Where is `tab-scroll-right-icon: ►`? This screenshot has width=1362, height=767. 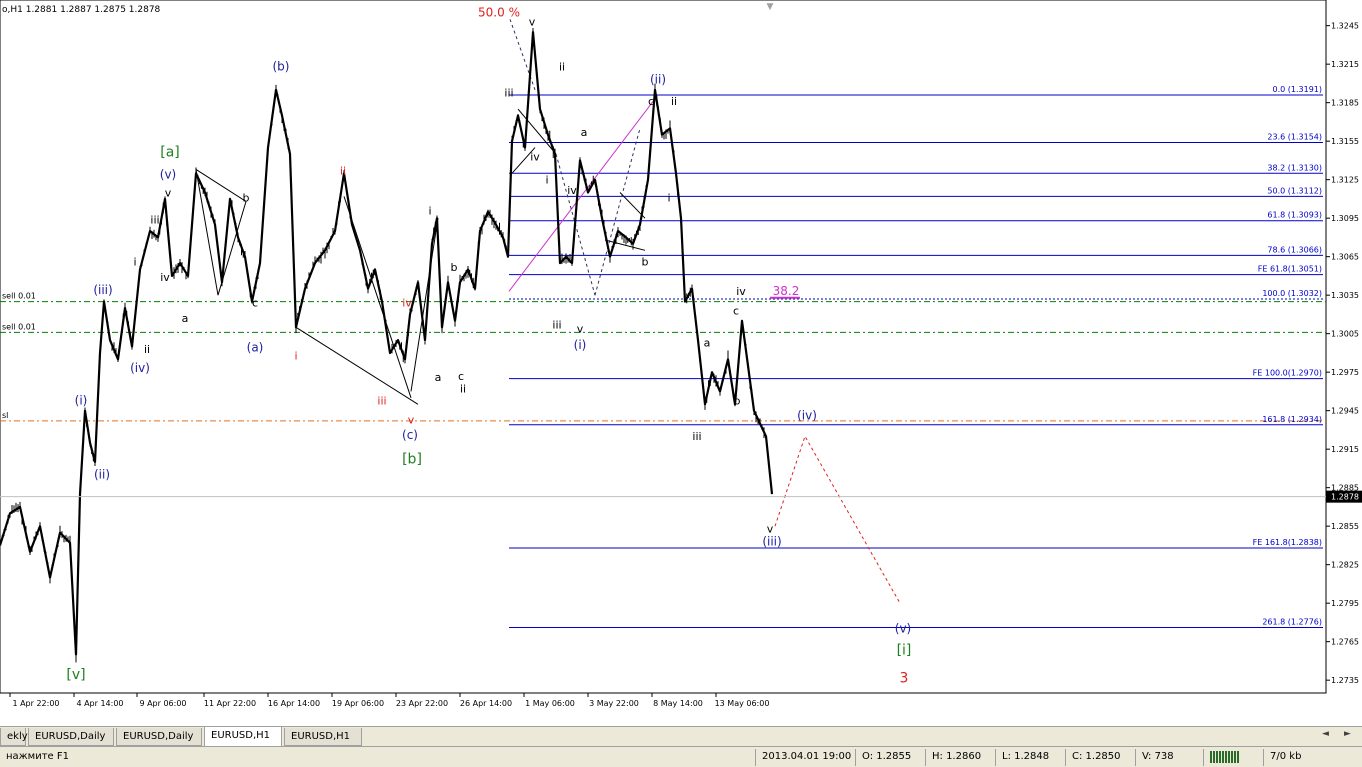 tab-scroll-right-icon: ► is located at coordinates (1347, 734).